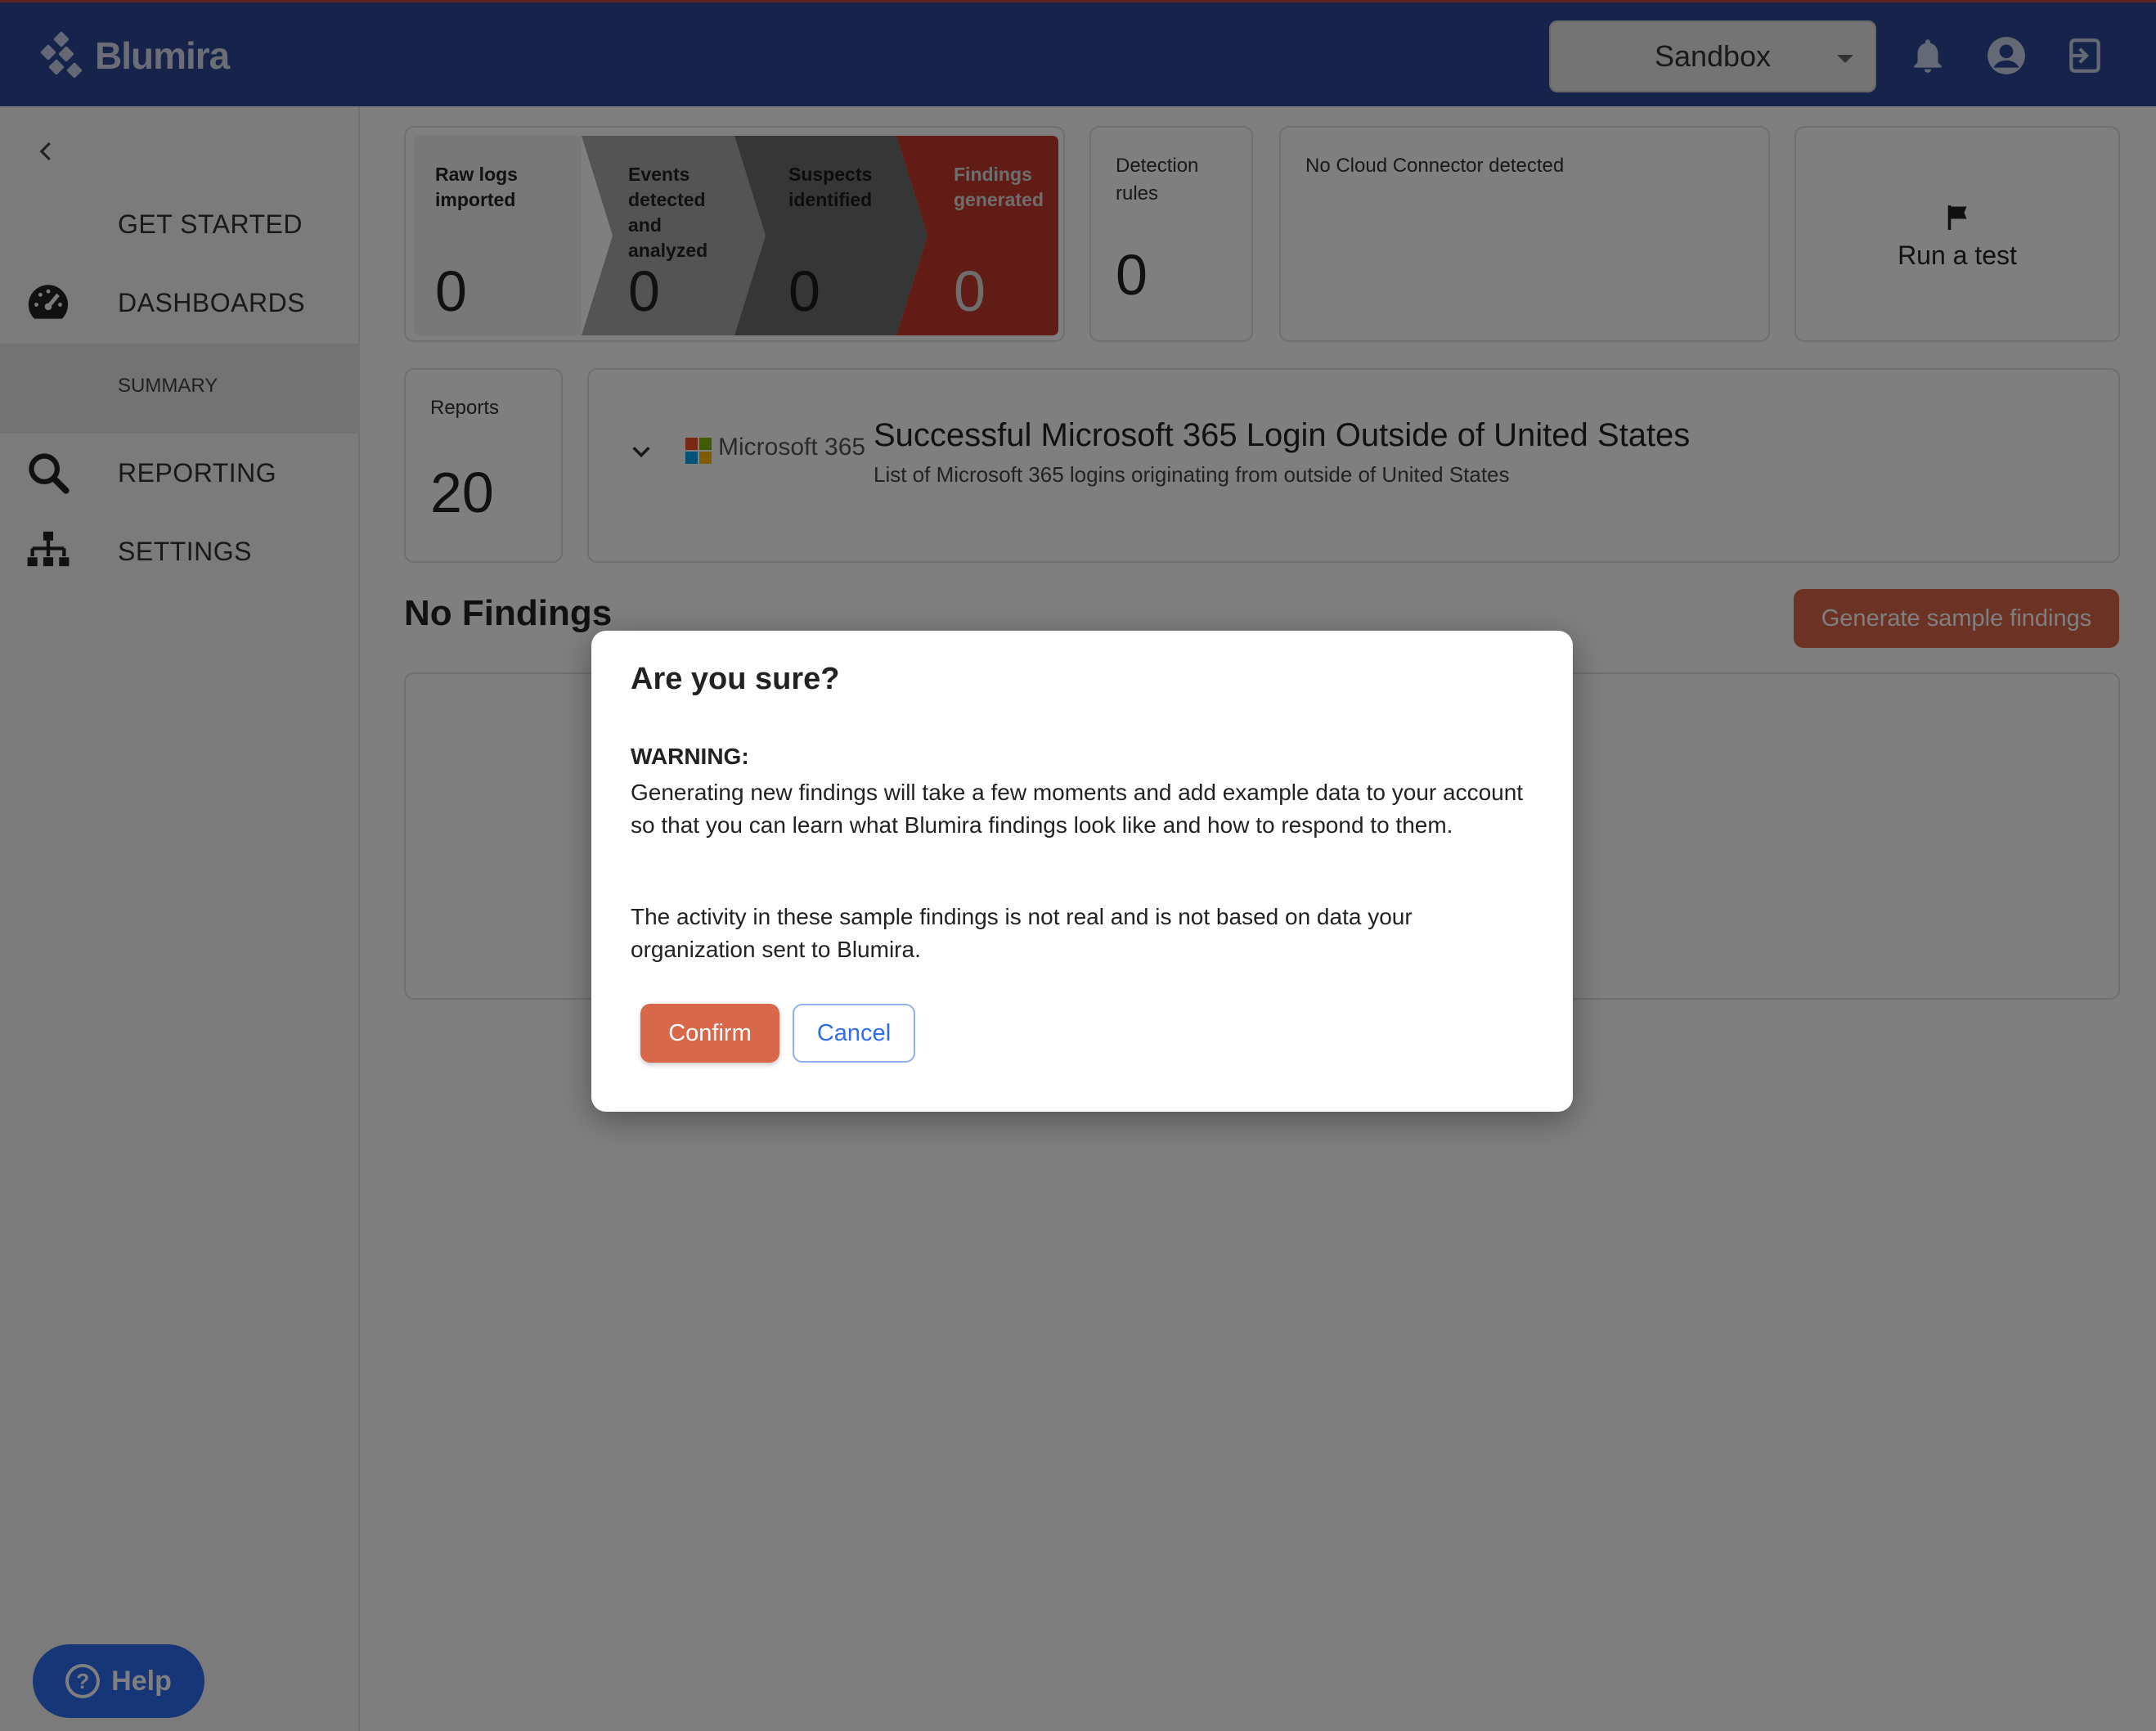  I want to click on cancel-button: Cancel, so click(854, 1033).